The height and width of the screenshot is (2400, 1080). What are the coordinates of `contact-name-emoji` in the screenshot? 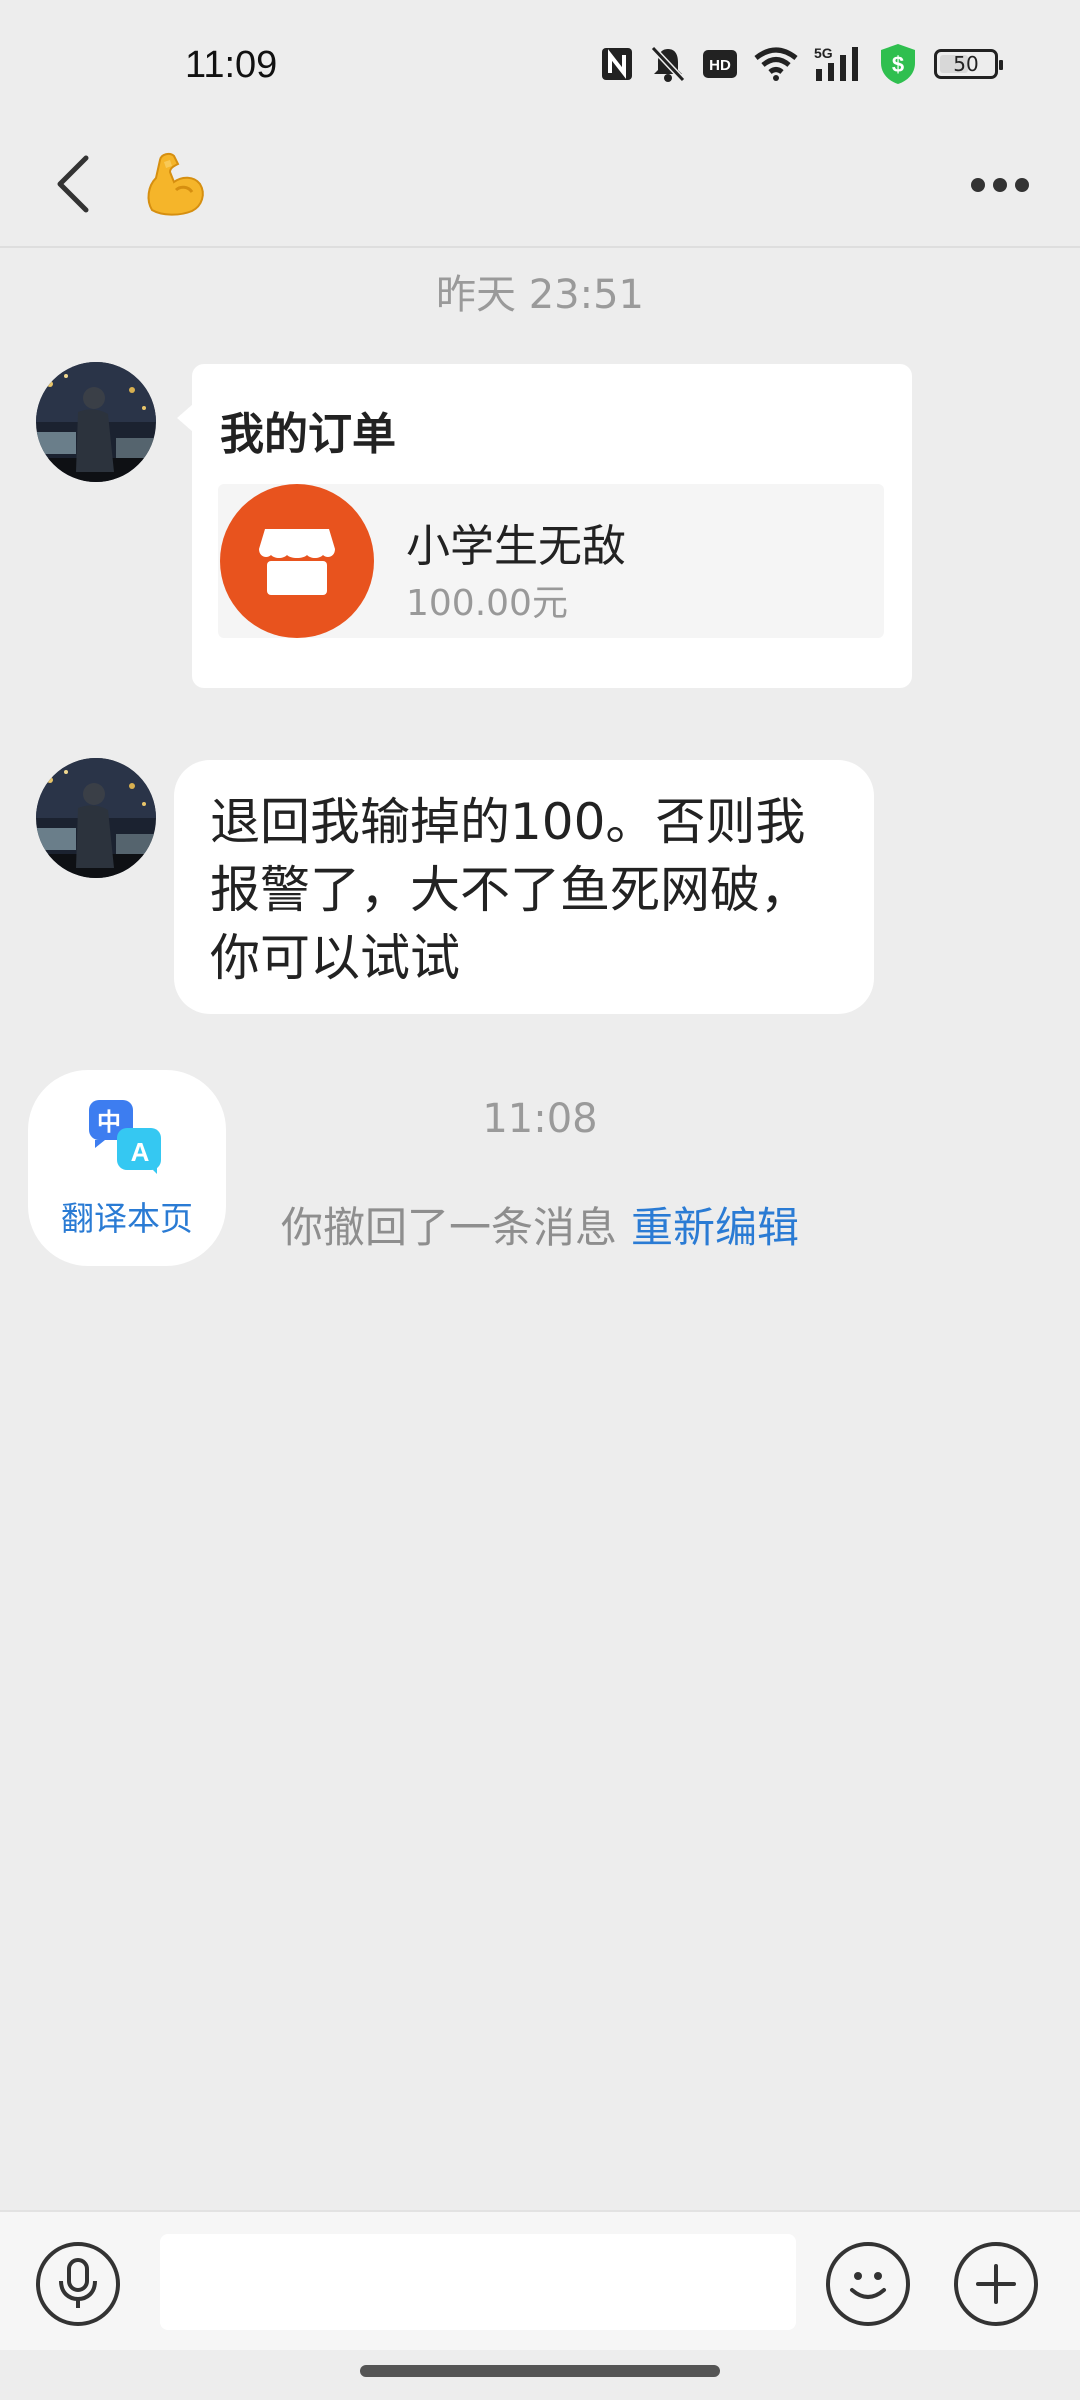 It's located at (175, 183).